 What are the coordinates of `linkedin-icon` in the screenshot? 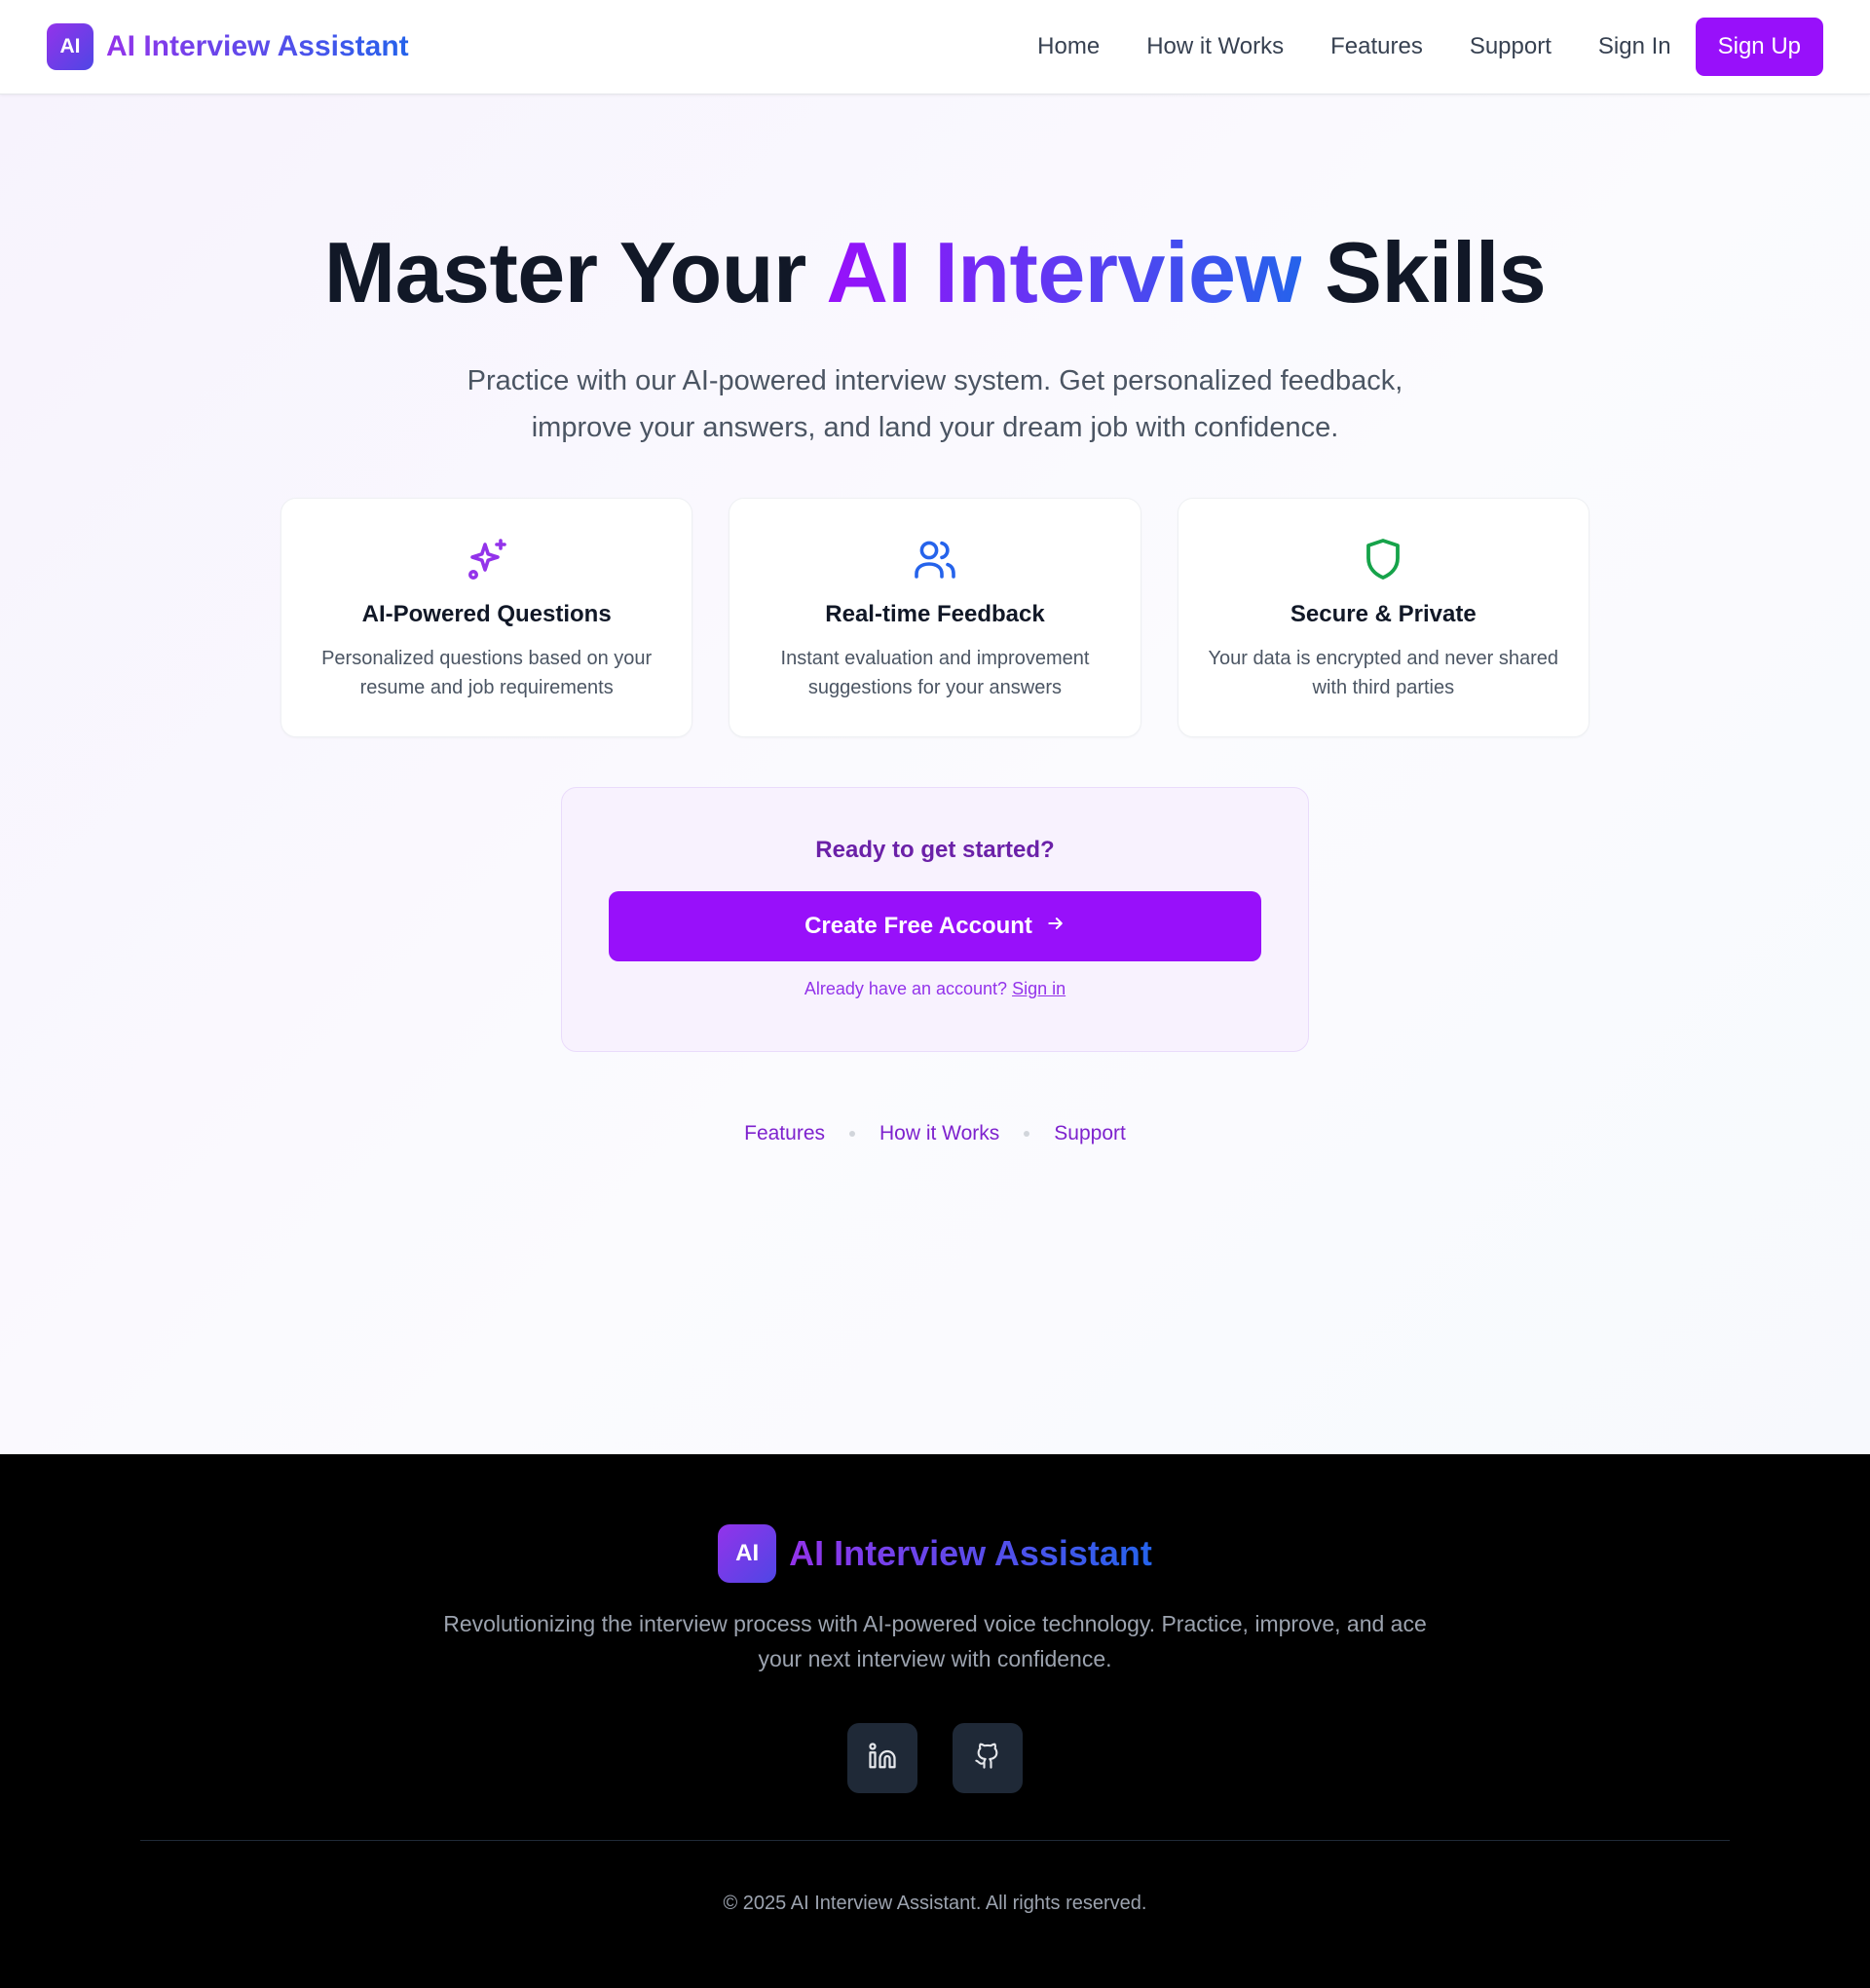 It's located at (883, 1759).